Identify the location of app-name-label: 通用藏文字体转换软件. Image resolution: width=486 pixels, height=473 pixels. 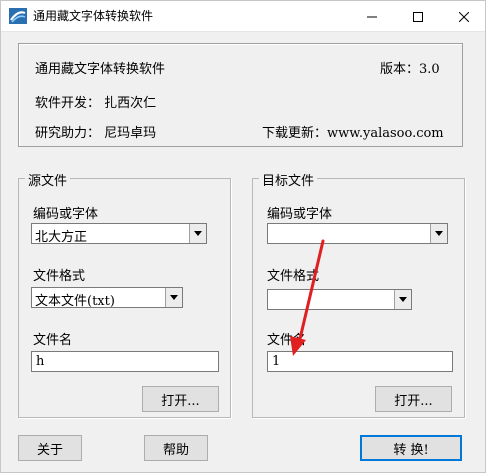
(100, 69).